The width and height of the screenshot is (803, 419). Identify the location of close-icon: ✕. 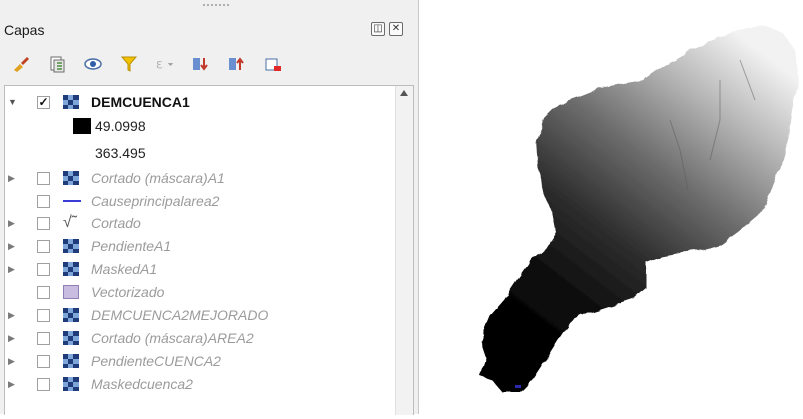
(396, 29).